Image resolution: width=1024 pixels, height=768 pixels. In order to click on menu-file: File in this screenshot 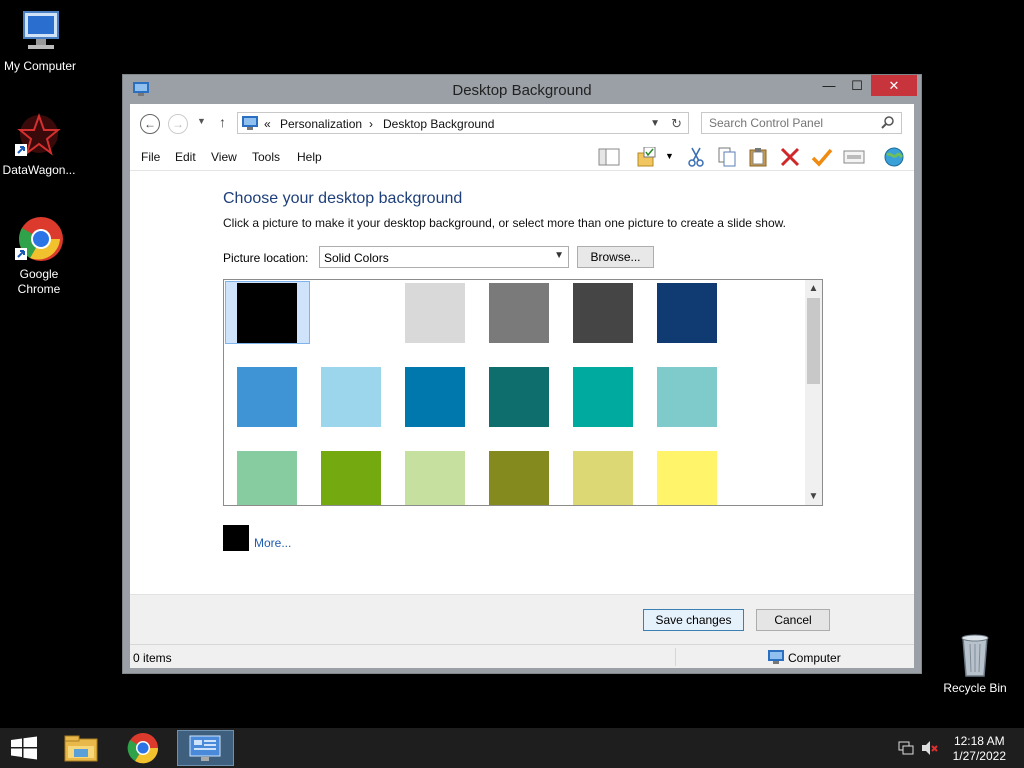, I will do `click(150, 157)`.